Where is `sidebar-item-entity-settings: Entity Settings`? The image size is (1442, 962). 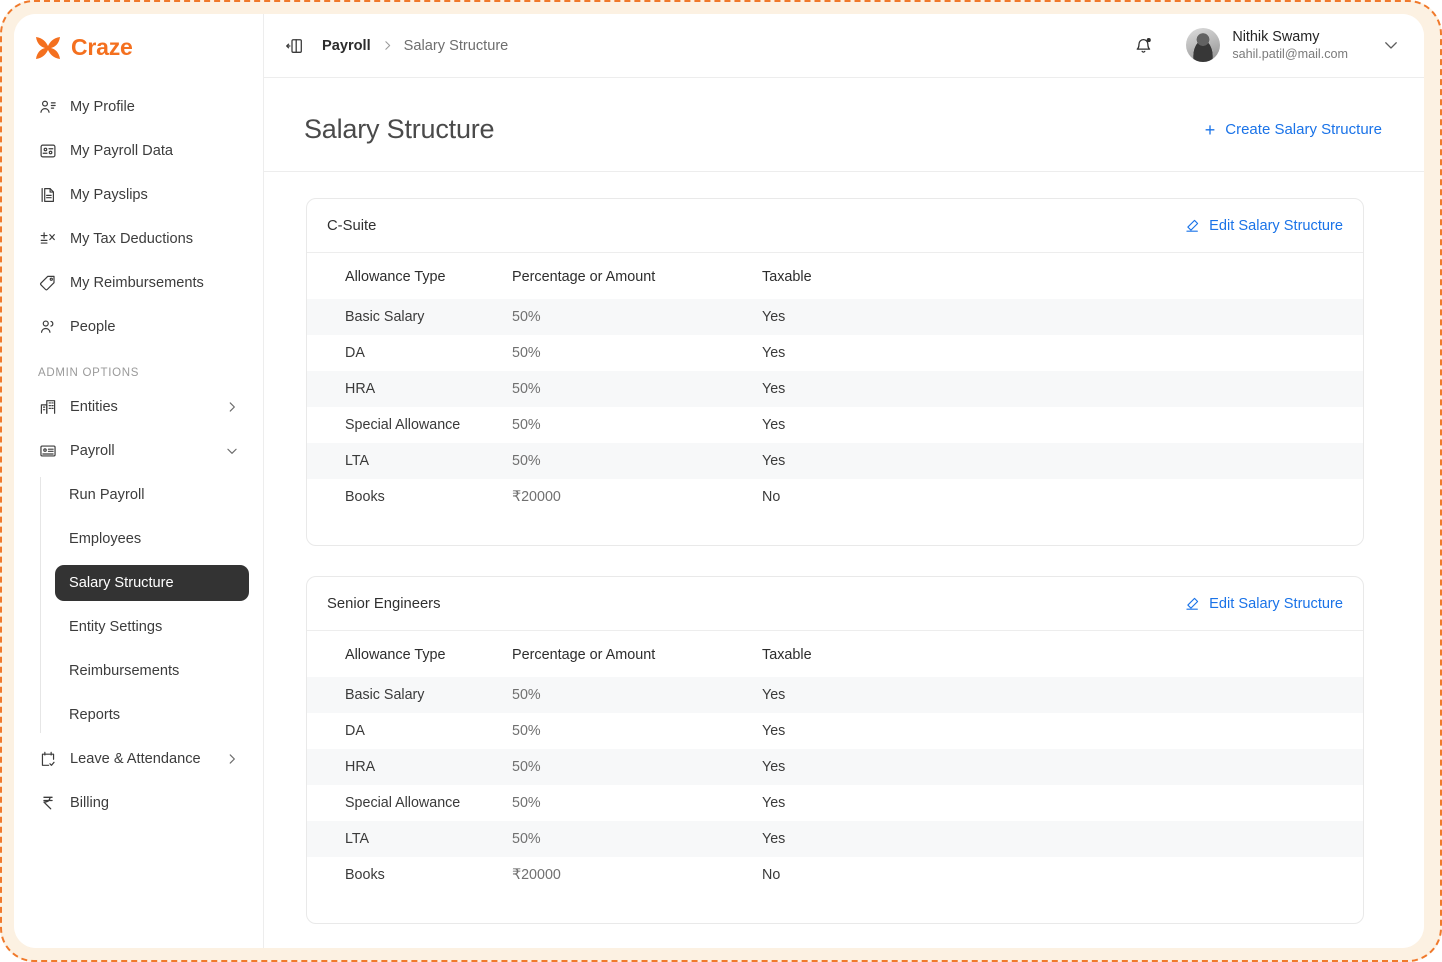
sidebar-item-entity-settings: Entity Settings is located at coordinates (152, 627).